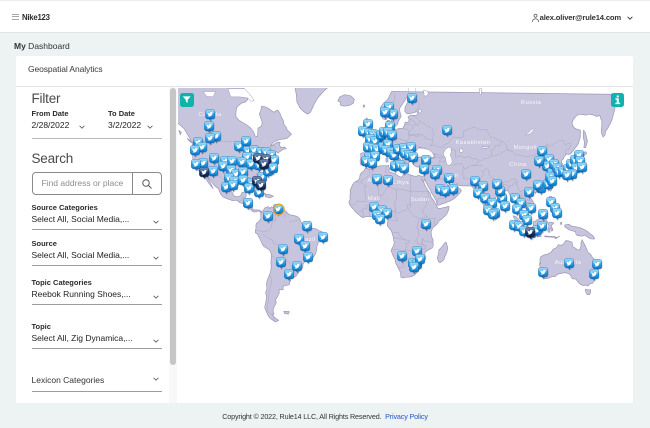 Image resolution: width=650 pixels, height=428 pixels. Describe the element at coordinates (473, 143) in the screenshot. I see `svg-text: Kazakhstan` at that location.